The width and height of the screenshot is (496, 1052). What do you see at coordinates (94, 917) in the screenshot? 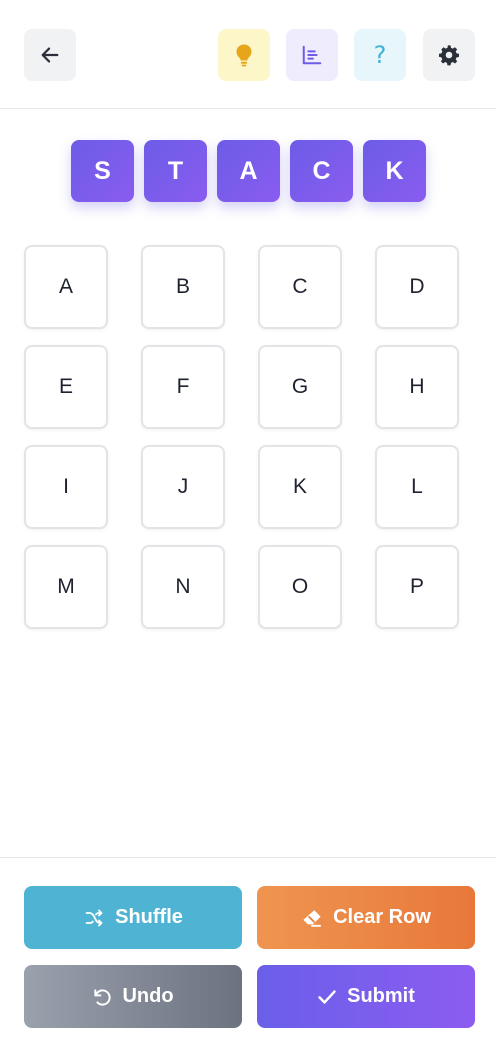
I see `shuffle-icon` at bounding box center [94, 917].